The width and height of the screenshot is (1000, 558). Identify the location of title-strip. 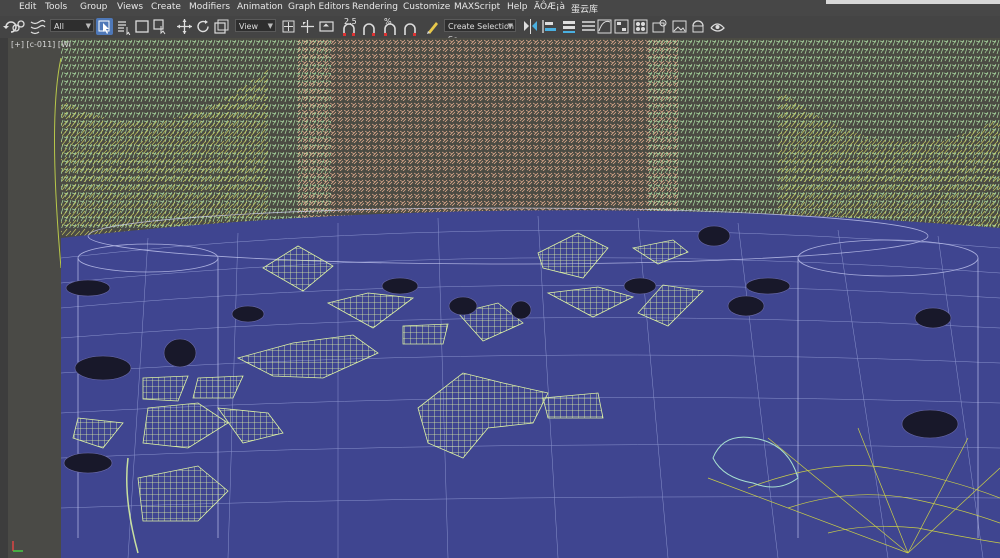
(913, 2).